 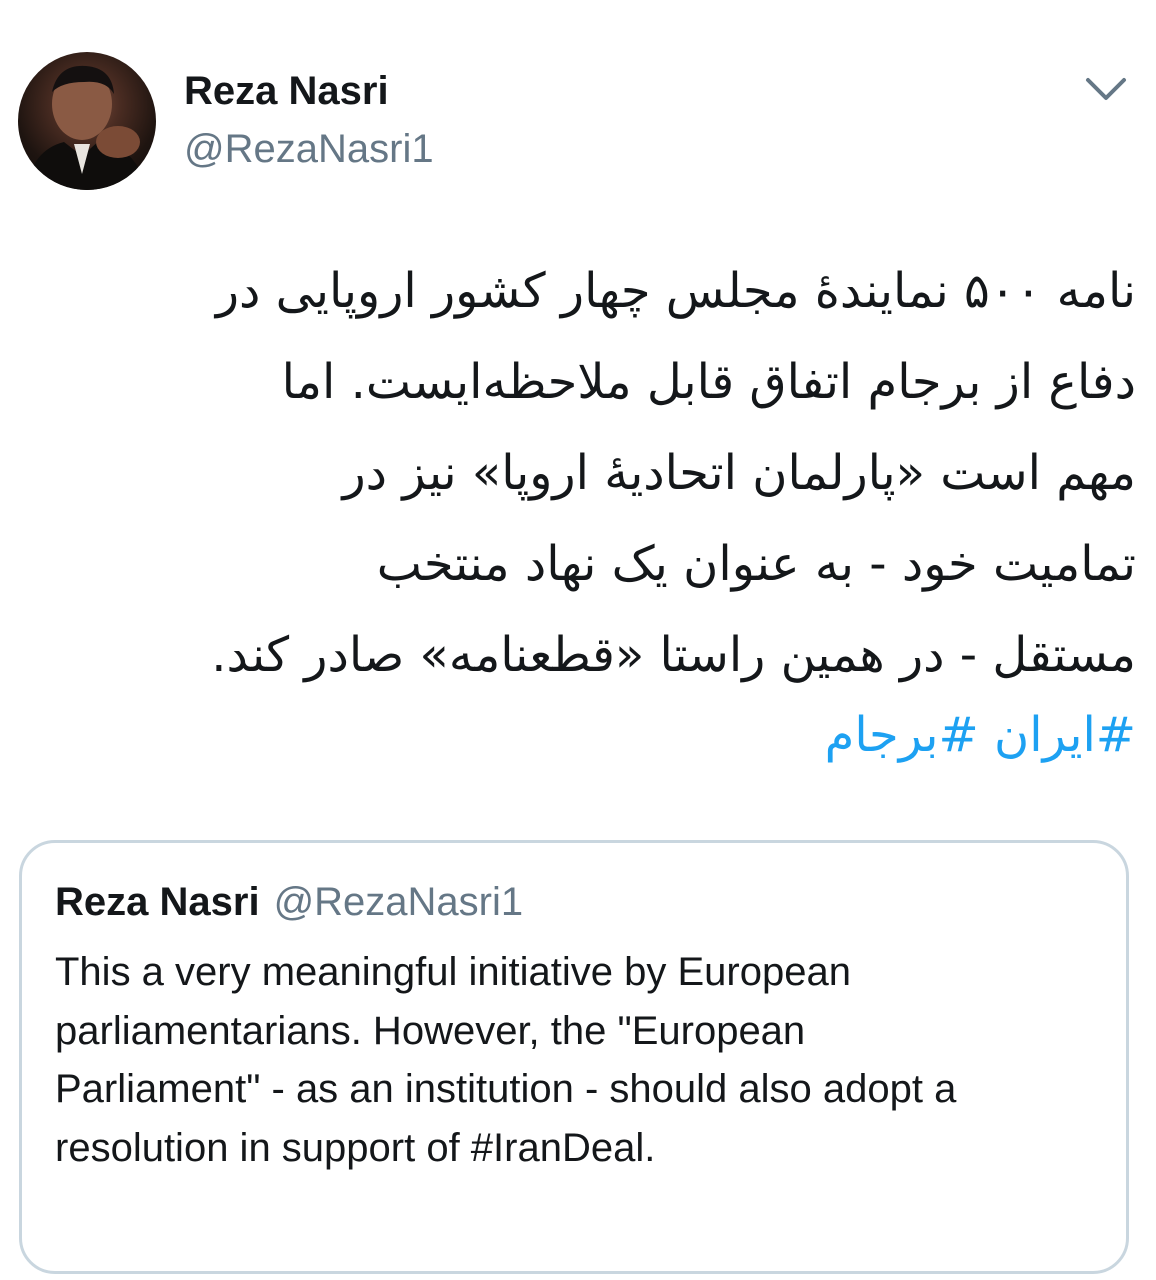 What do you see at coordinates (1106, 90) in the screenshot?
I see `chevron-down-icon` at bounding box center [1106, 90].